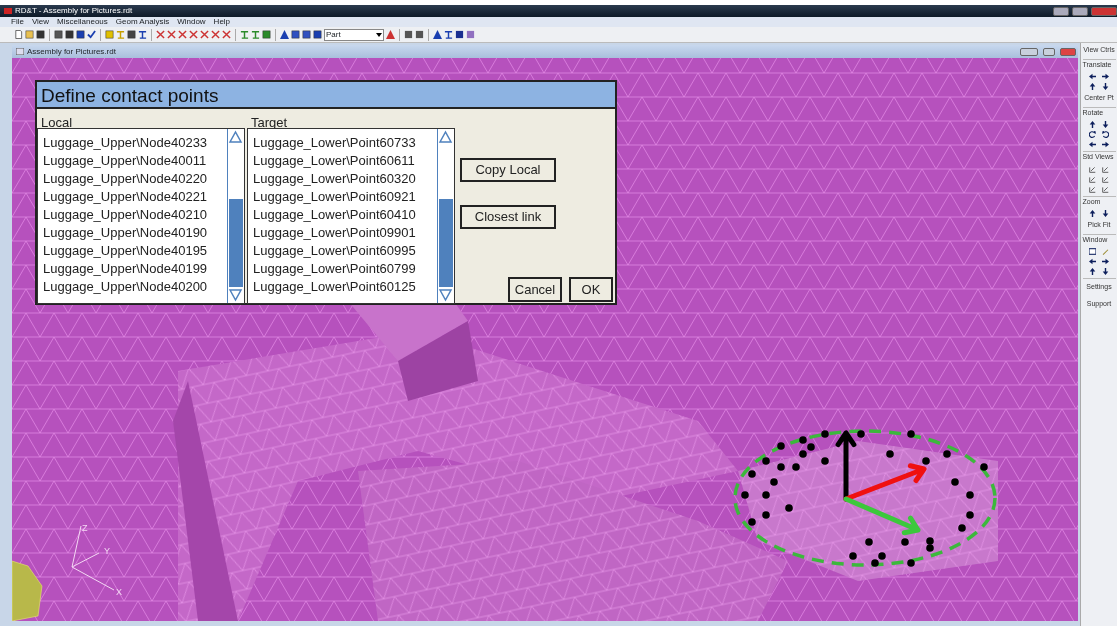  I want to click on cancel-button: Cancel, so click(535, 289).